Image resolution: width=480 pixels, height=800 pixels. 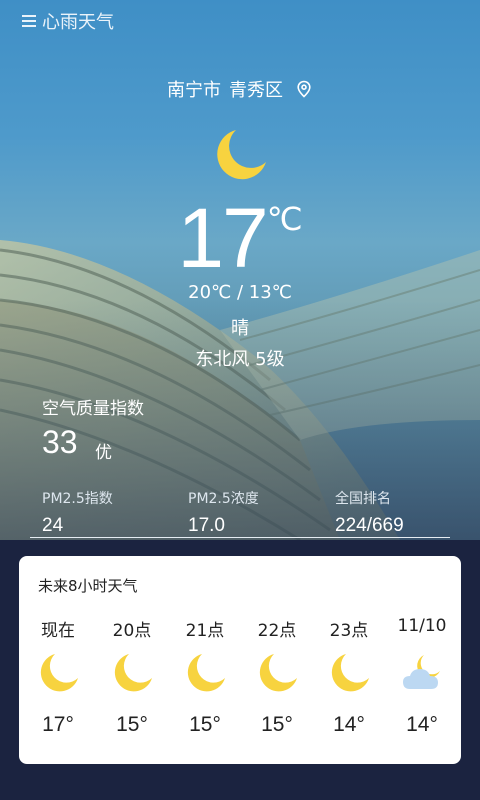 I want to click on moon-cloud-icon, so click(x=421, y=672).